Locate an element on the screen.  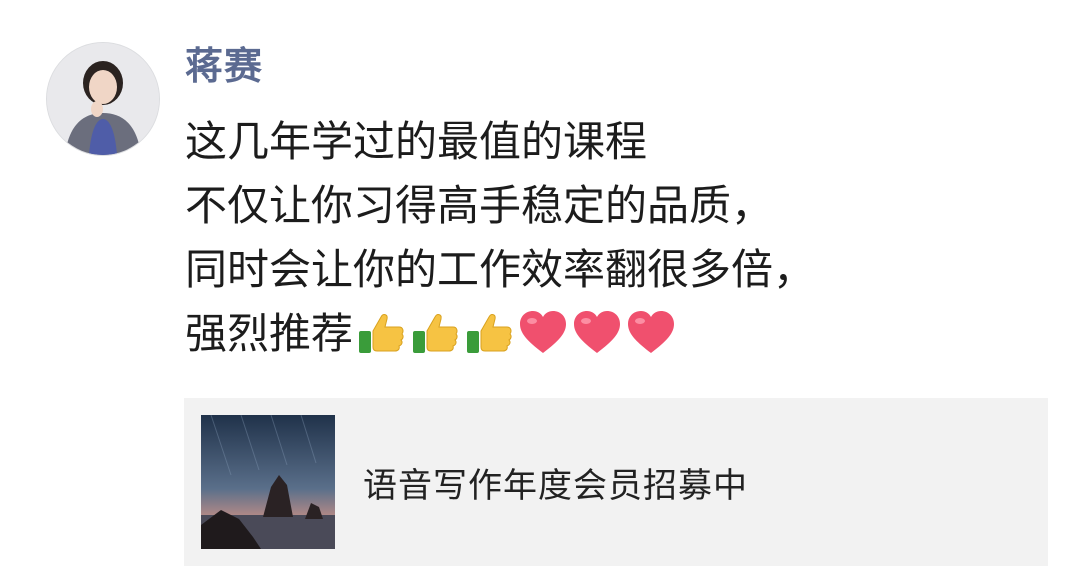
avatar is located at coordinates (103, 99).